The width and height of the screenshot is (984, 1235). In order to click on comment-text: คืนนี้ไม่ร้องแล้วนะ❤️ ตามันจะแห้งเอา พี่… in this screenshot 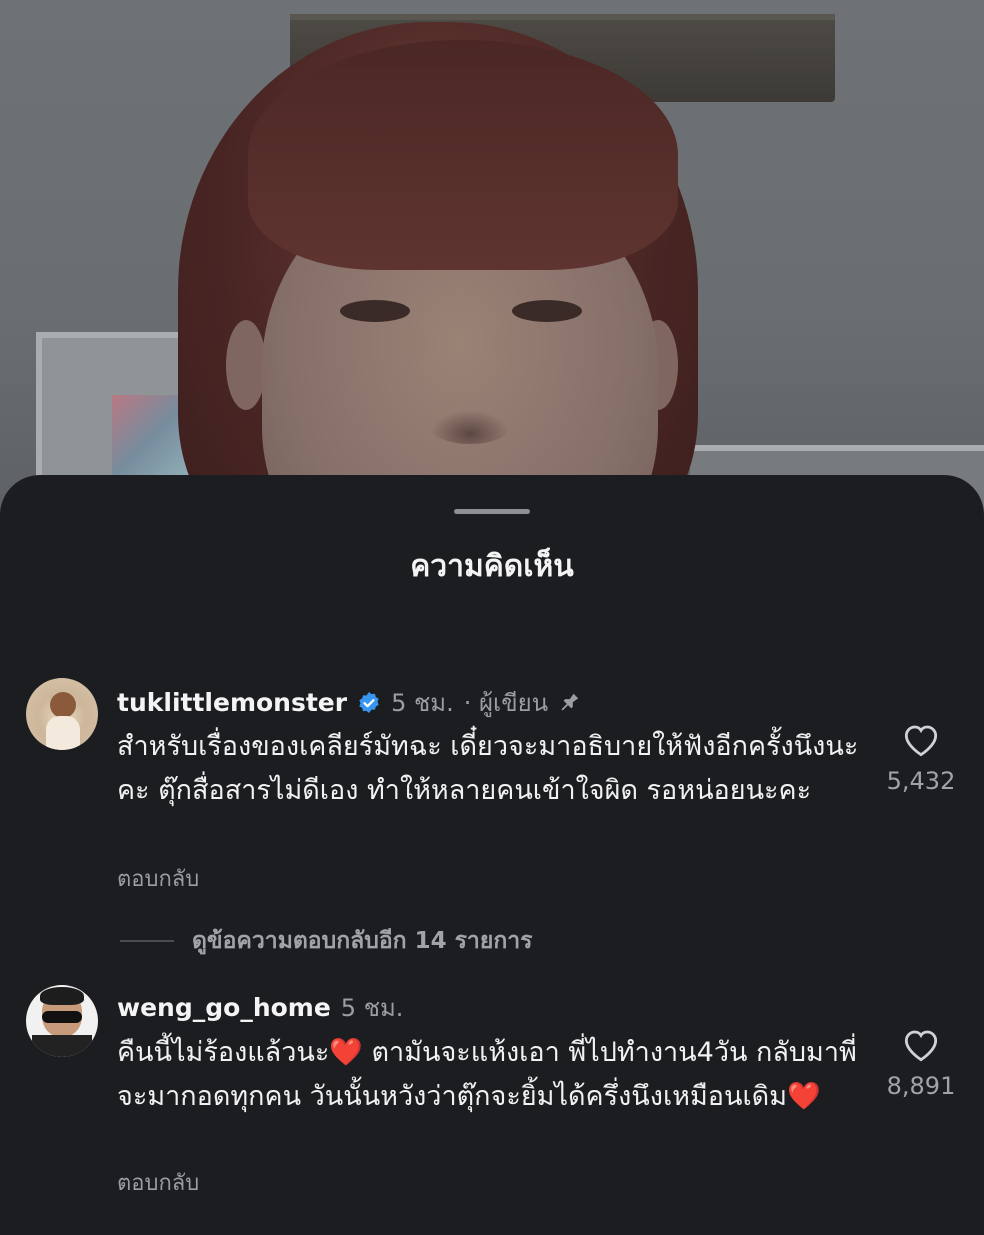, I will do `click(487, 1074)`.